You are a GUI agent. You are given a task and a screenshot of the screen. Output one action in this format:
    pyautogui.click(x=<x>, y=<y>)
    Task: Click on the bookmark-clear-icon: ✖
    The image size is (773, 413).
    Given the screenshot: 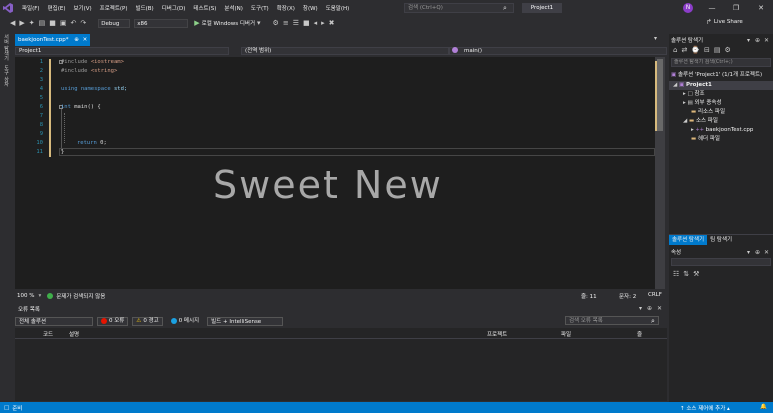 What is the action you would take?
    pyautogui.click(x=332, y=23)
    